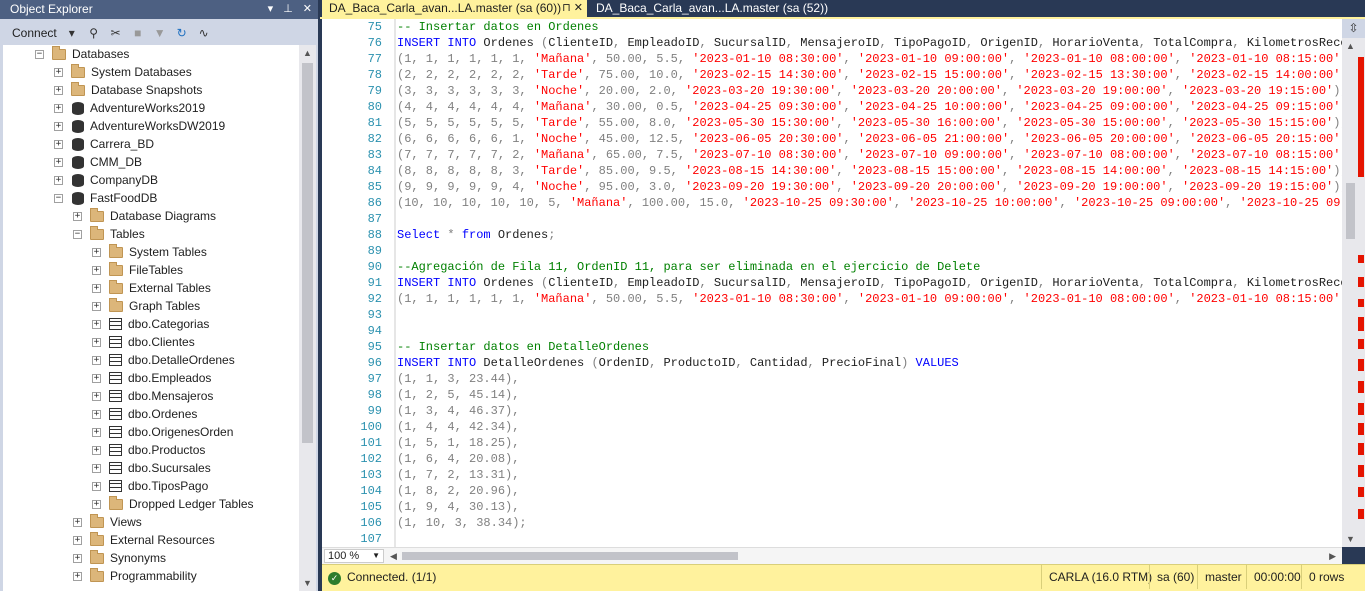 The image size is (1365, 591). Describe the element at coordinates (458, 411) in the screenshot. I see `code-line: (1, 3, 4, 46.37),` at that location.